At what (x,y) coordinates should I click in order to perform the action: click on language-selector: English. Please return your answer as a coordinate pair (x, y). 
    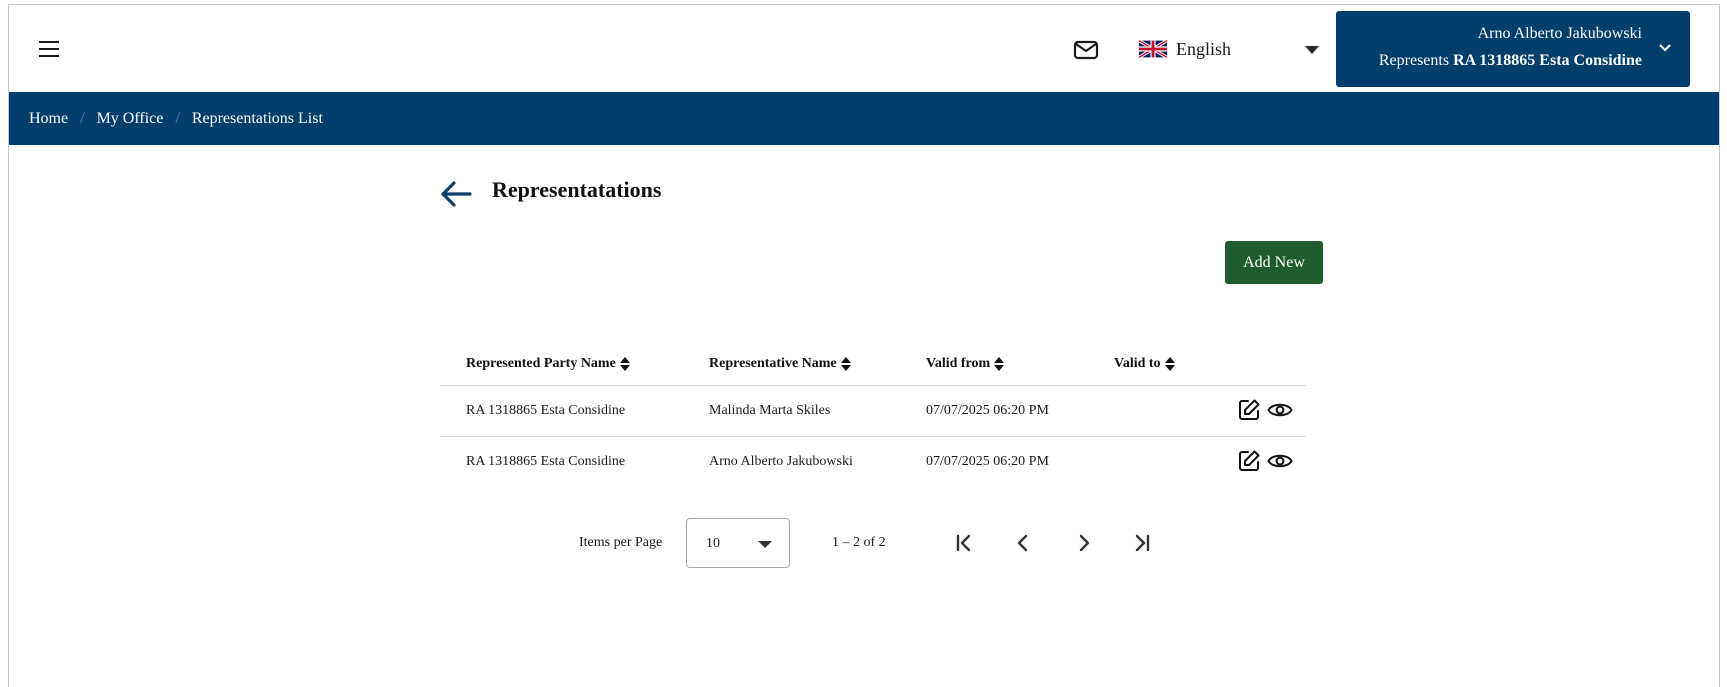
    Looking at the image, I should click on (1185, 49).